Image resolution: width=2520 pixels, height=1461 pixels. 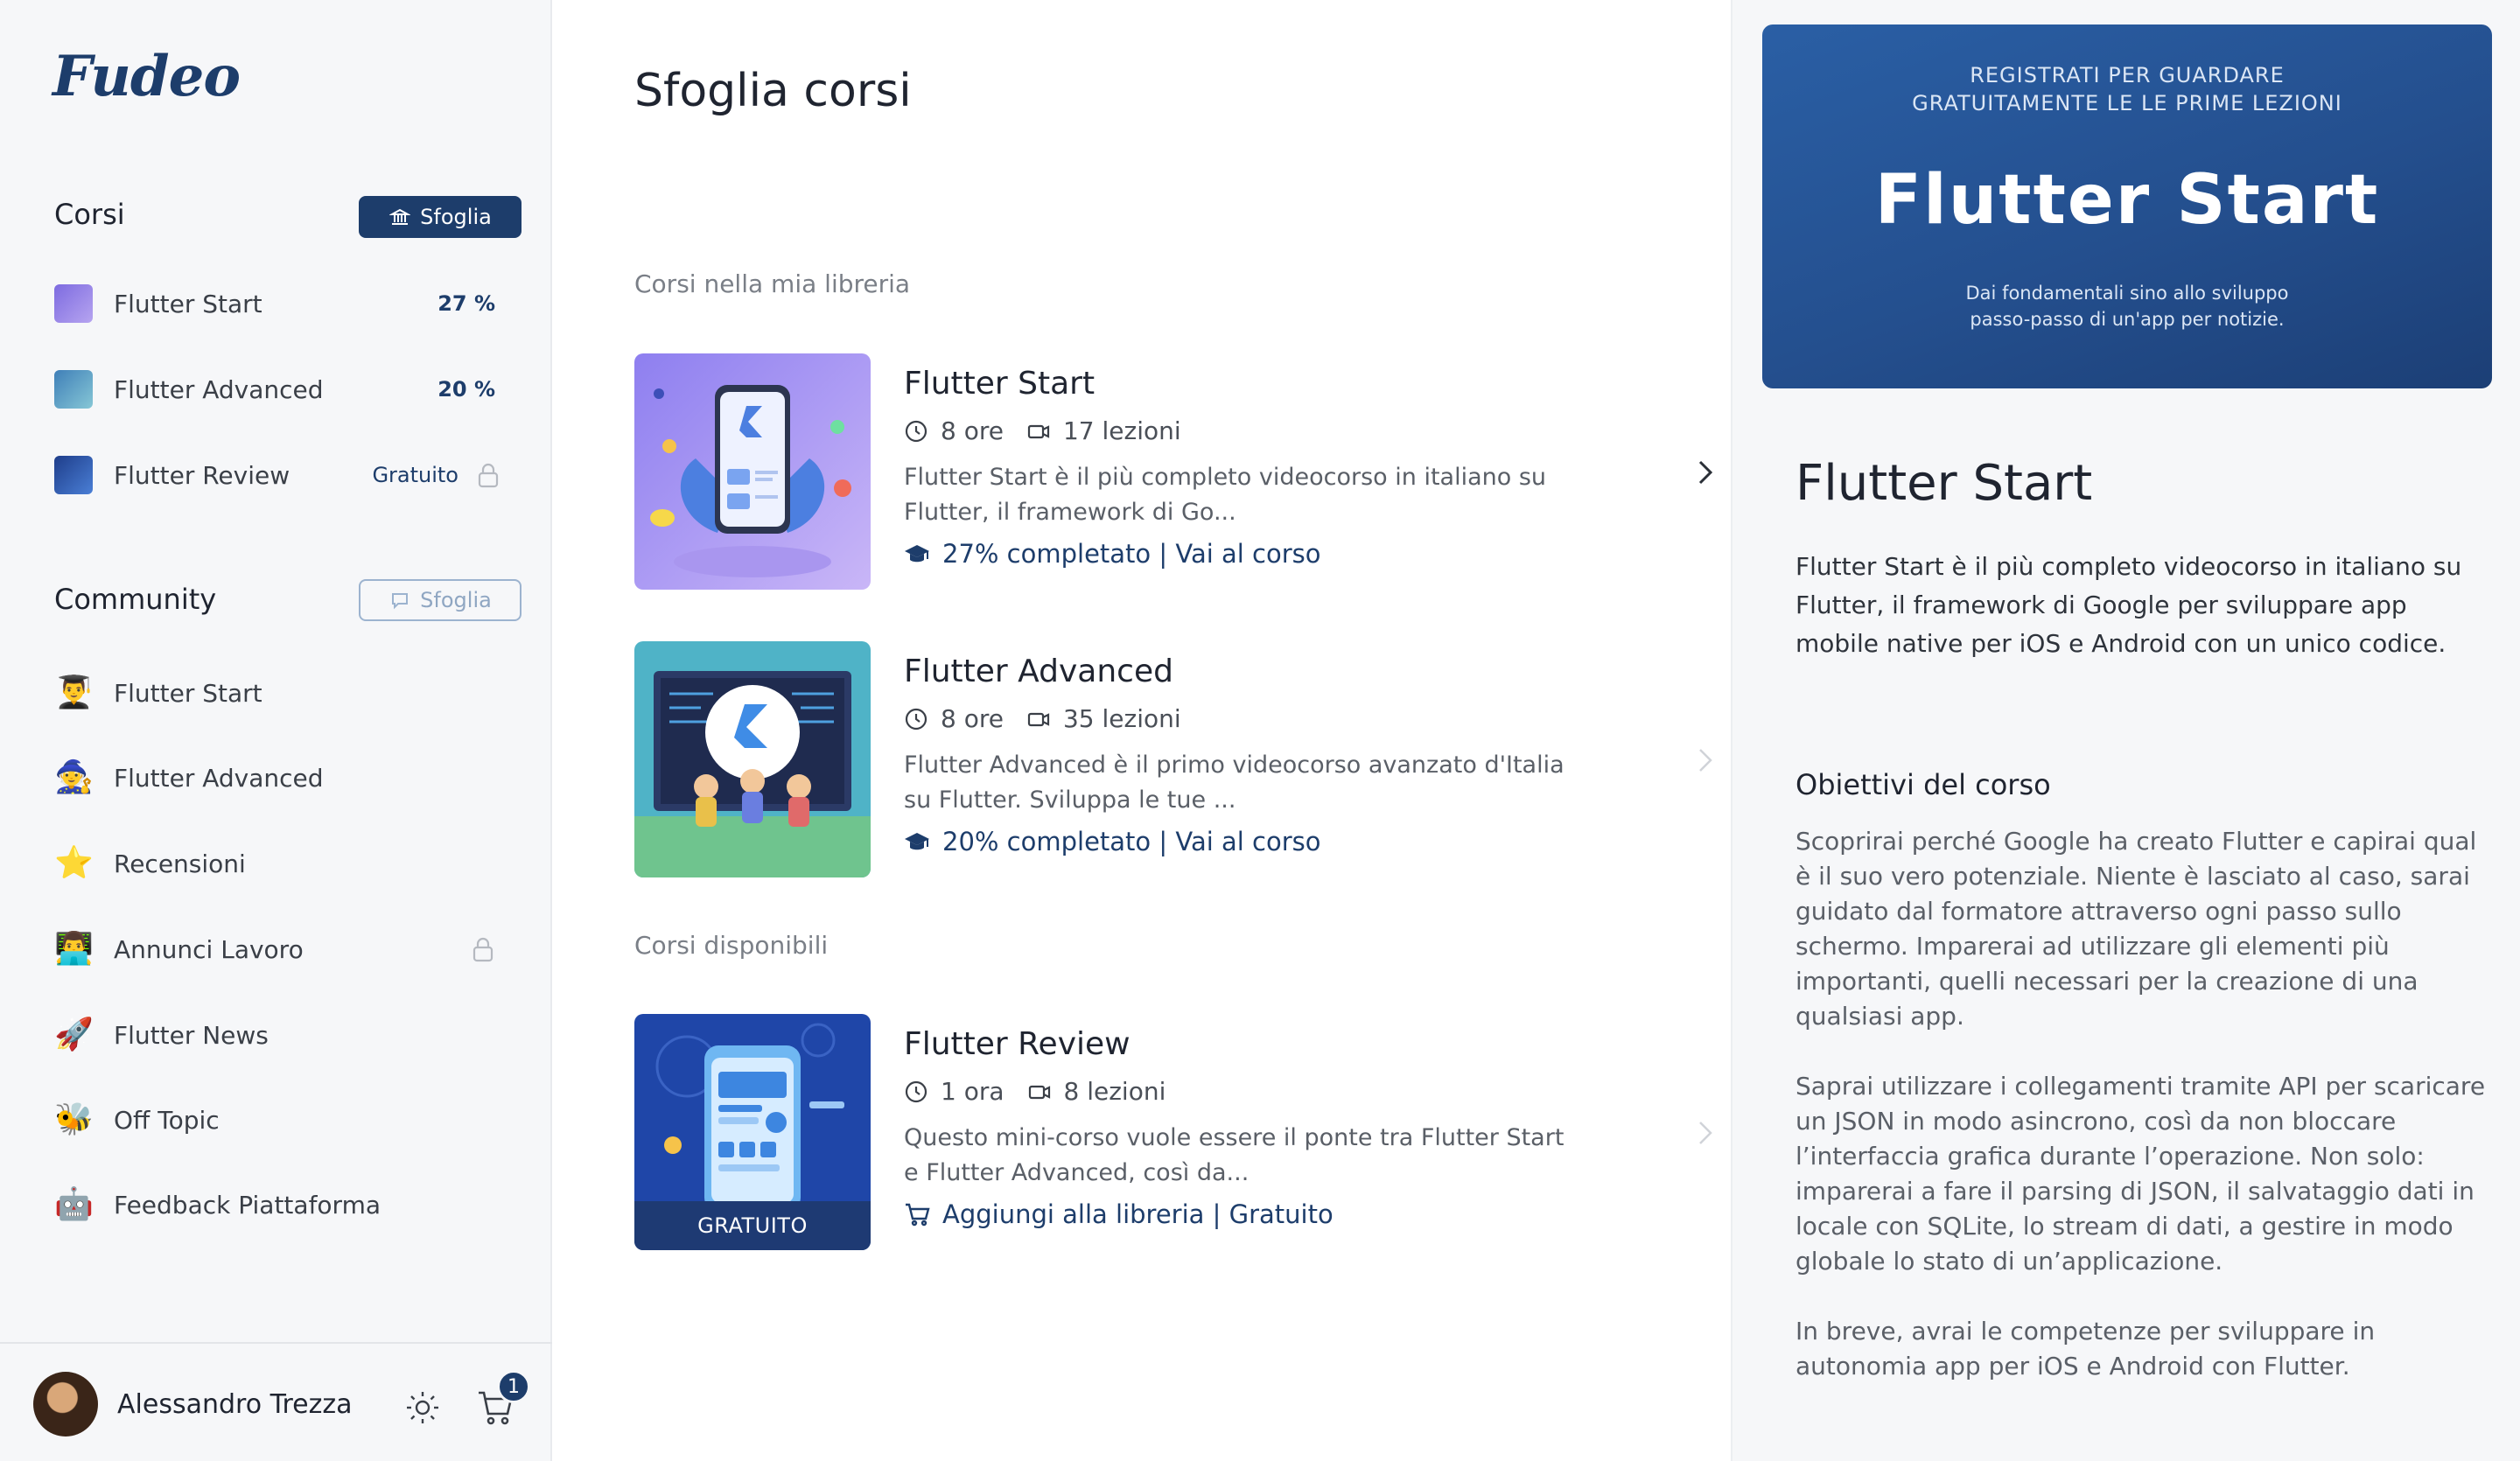 I want to click on flutter-start-thumbnail, so click(x=73, y=303).